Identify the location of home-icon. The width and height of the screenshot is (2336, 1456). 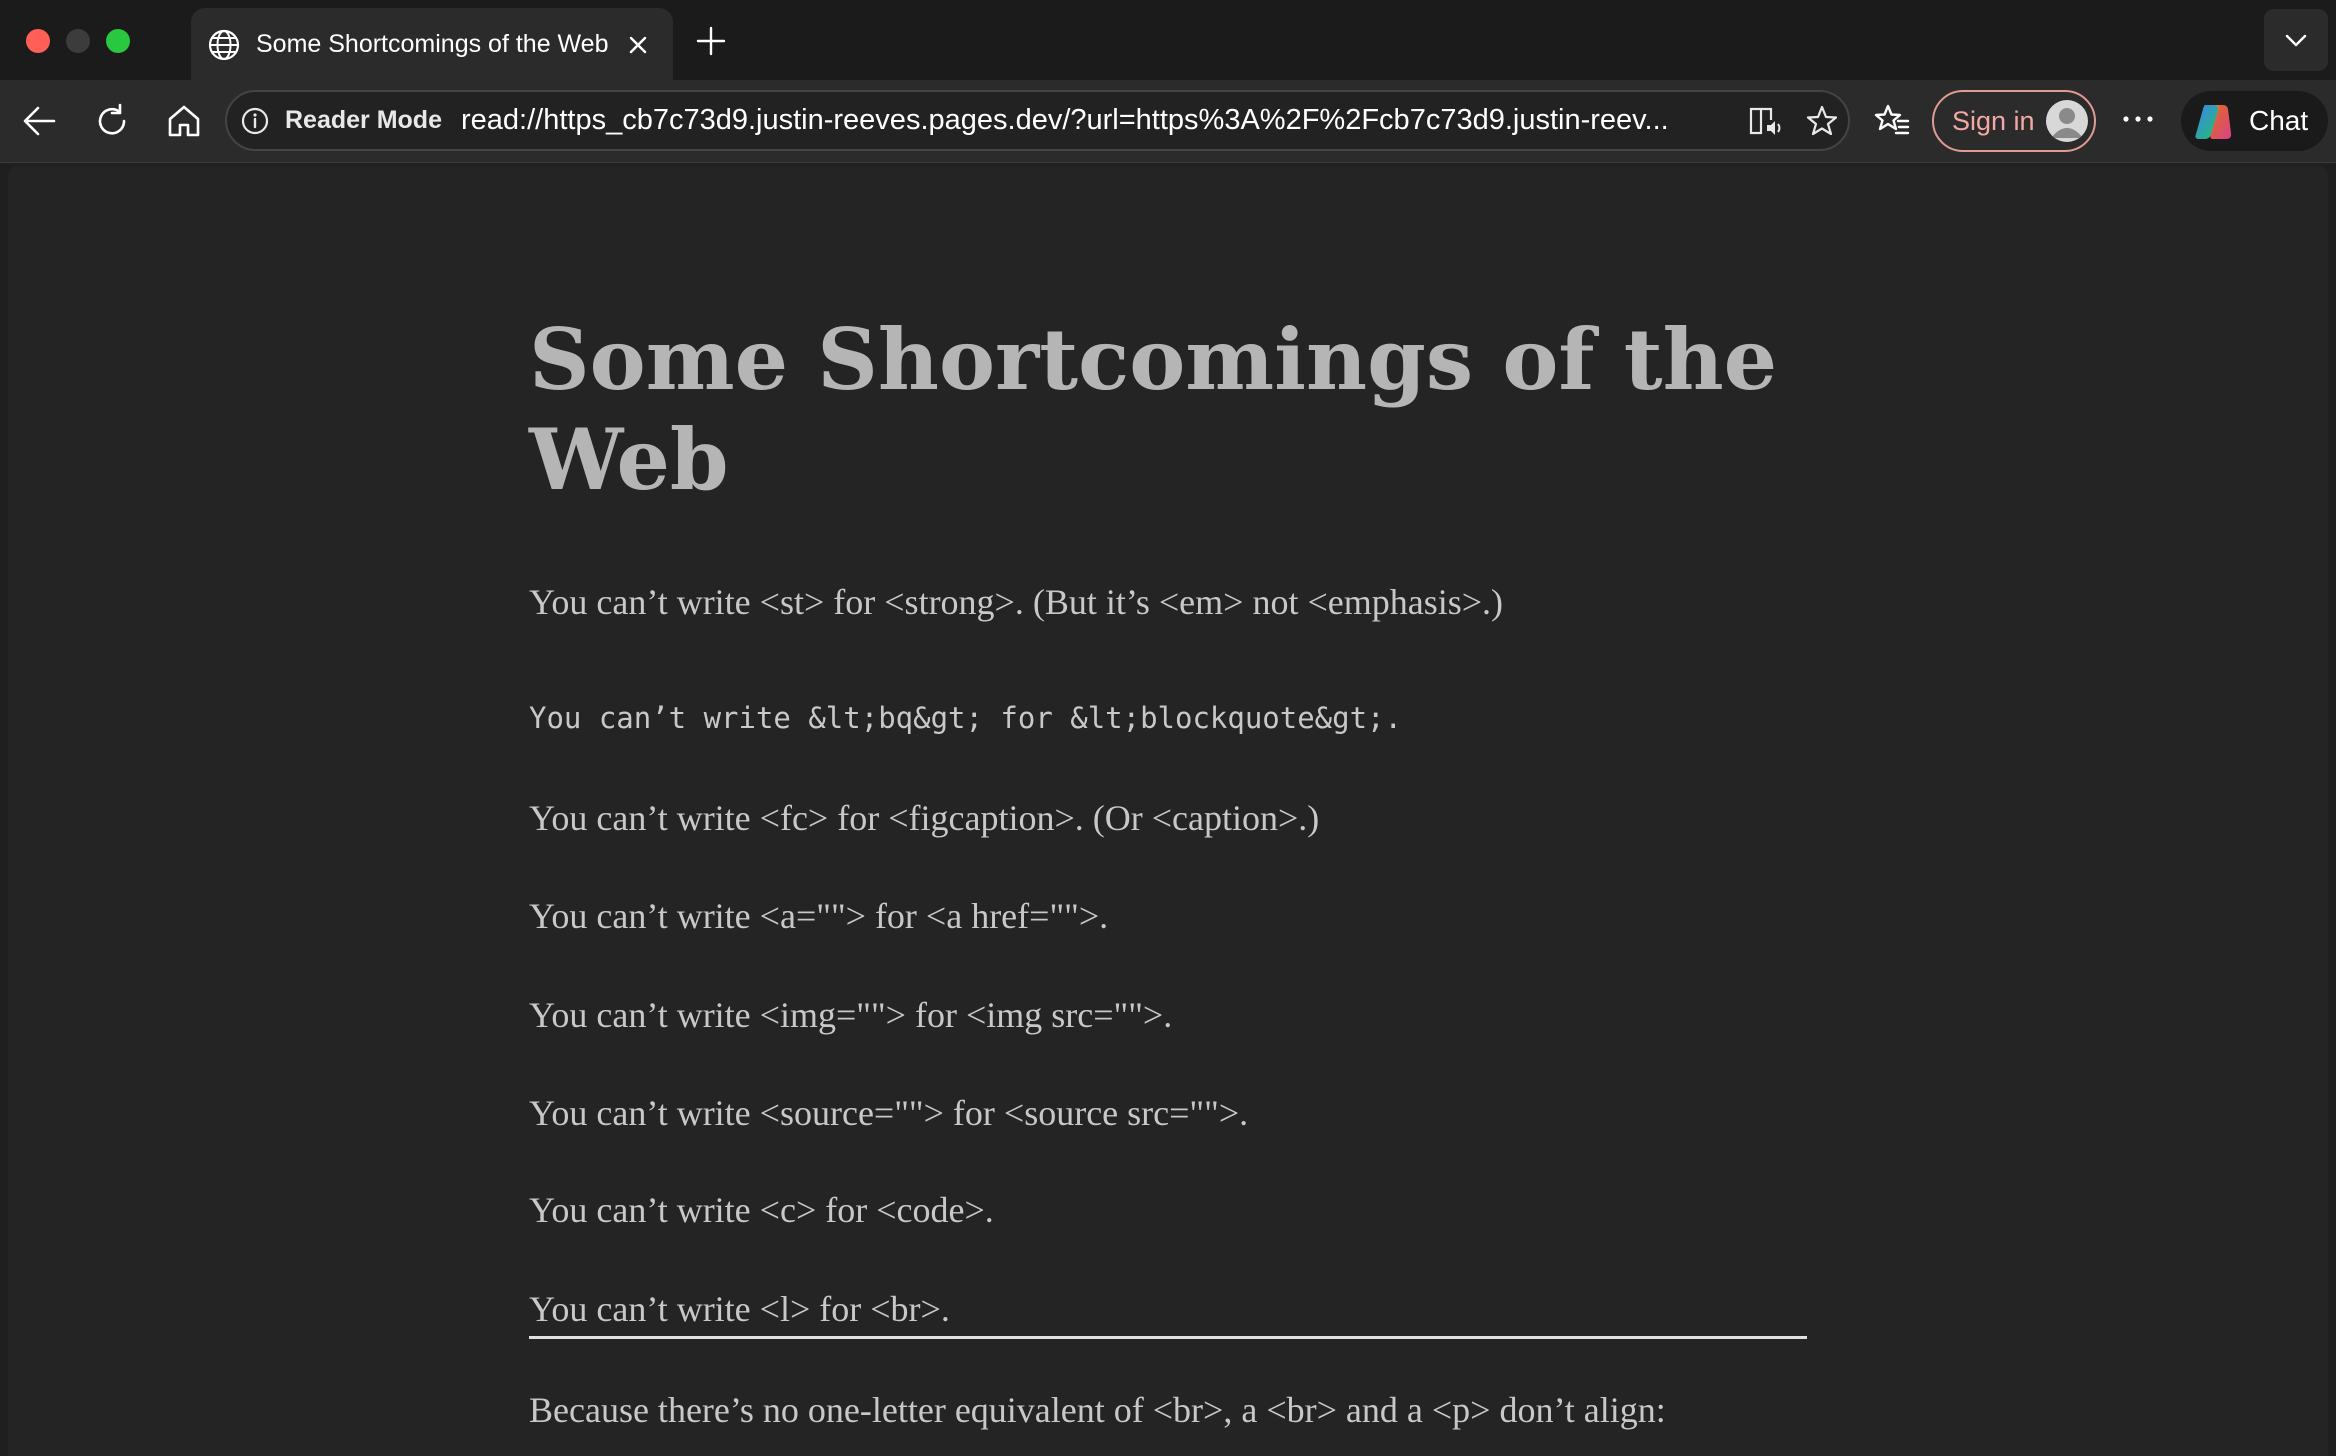
(184, 121).